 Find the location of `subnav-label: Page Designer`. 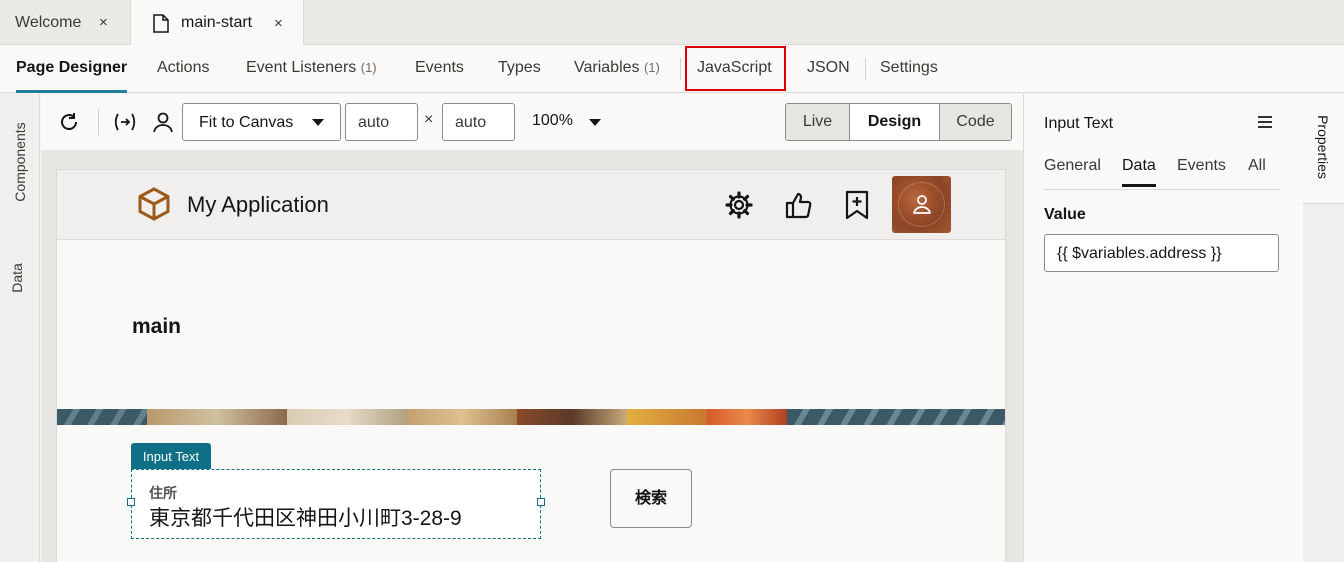

subnav-label: Page Designer is located at coordinates (72, 67).